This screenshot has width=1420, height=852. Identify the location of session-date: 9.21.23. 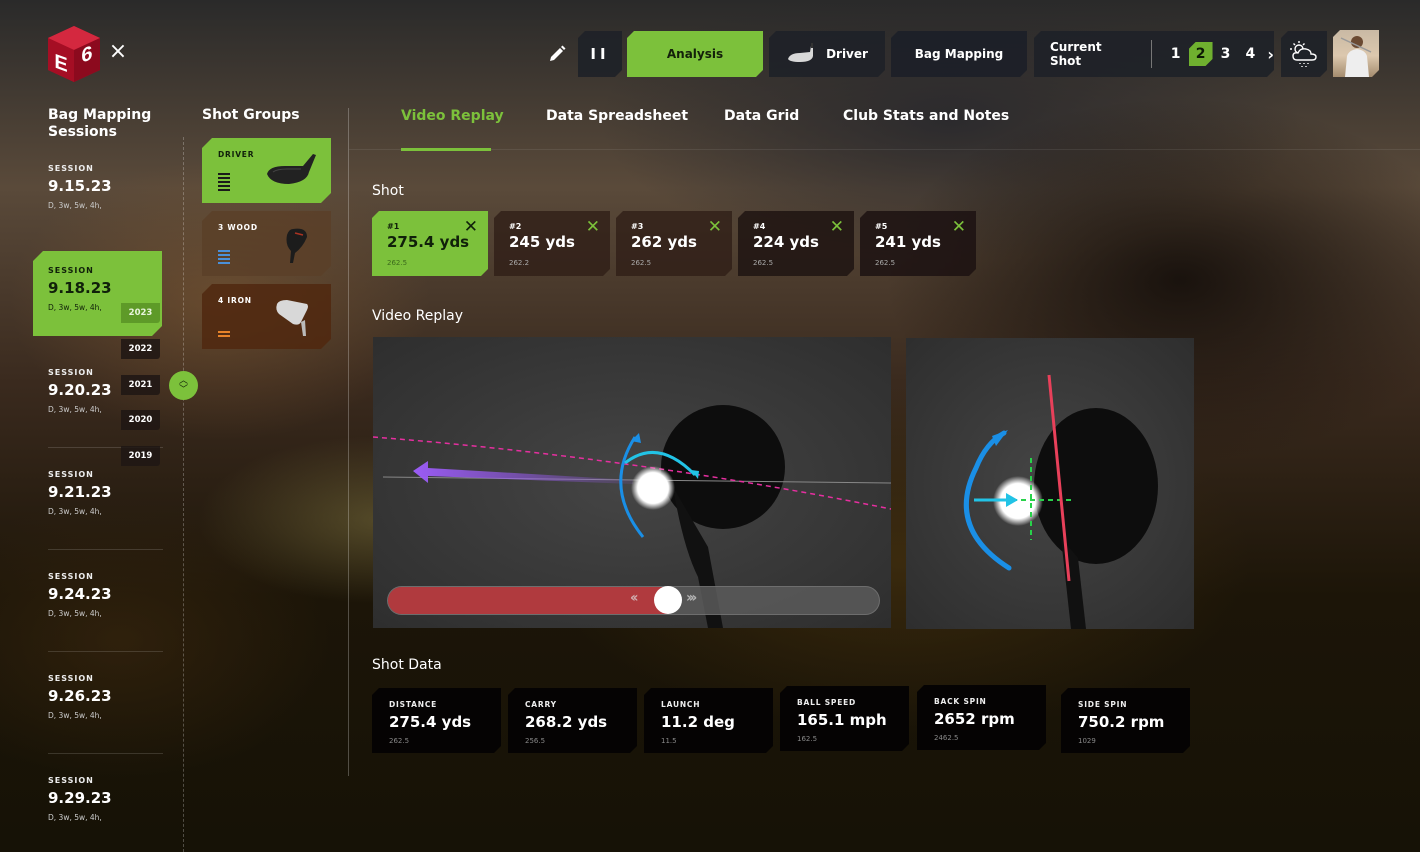
(80, 492).